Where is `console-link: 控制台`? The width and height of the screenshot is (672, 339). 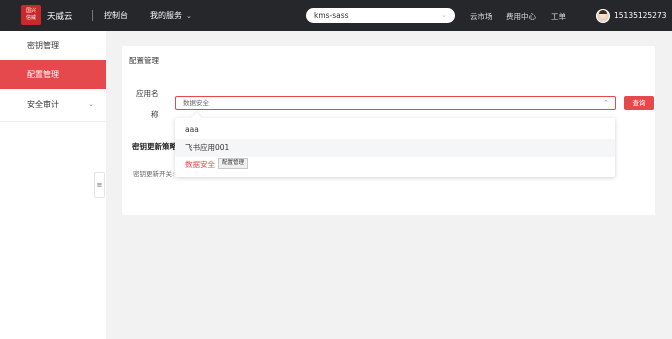
console-link: 控制台 is located at coordinates (116, 15).